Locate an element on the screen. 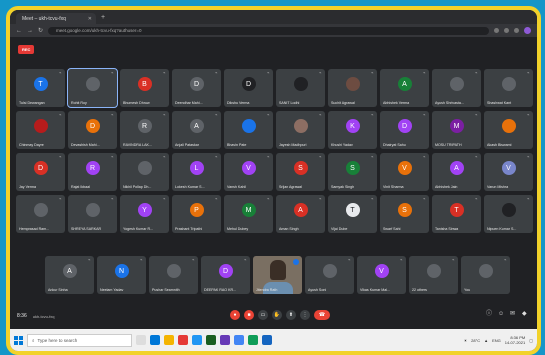  participant-tile: M ⌁ Mehul Dubey is located at coordinates (248, 214).